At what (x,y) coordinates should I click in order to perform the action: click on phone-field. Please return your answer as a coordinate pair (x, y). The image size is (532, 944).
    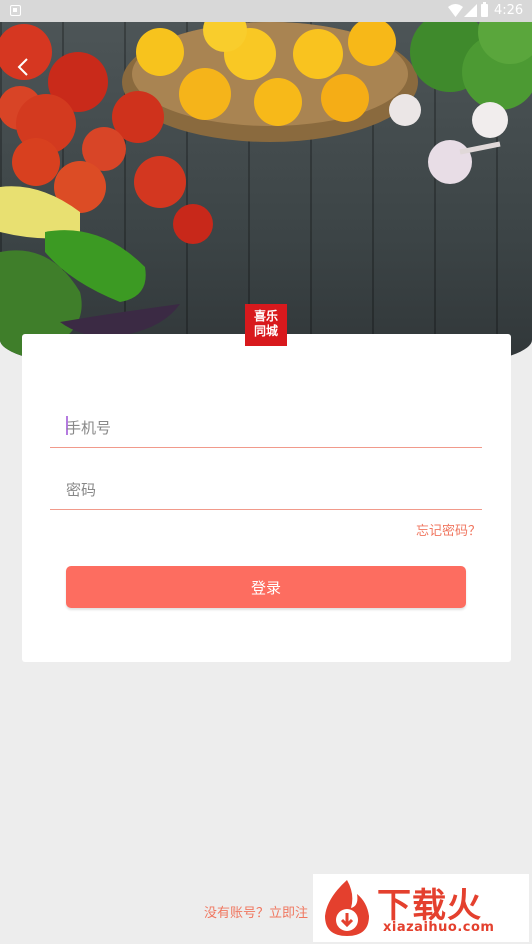
    Looking at the image, I should click on (266, 421).